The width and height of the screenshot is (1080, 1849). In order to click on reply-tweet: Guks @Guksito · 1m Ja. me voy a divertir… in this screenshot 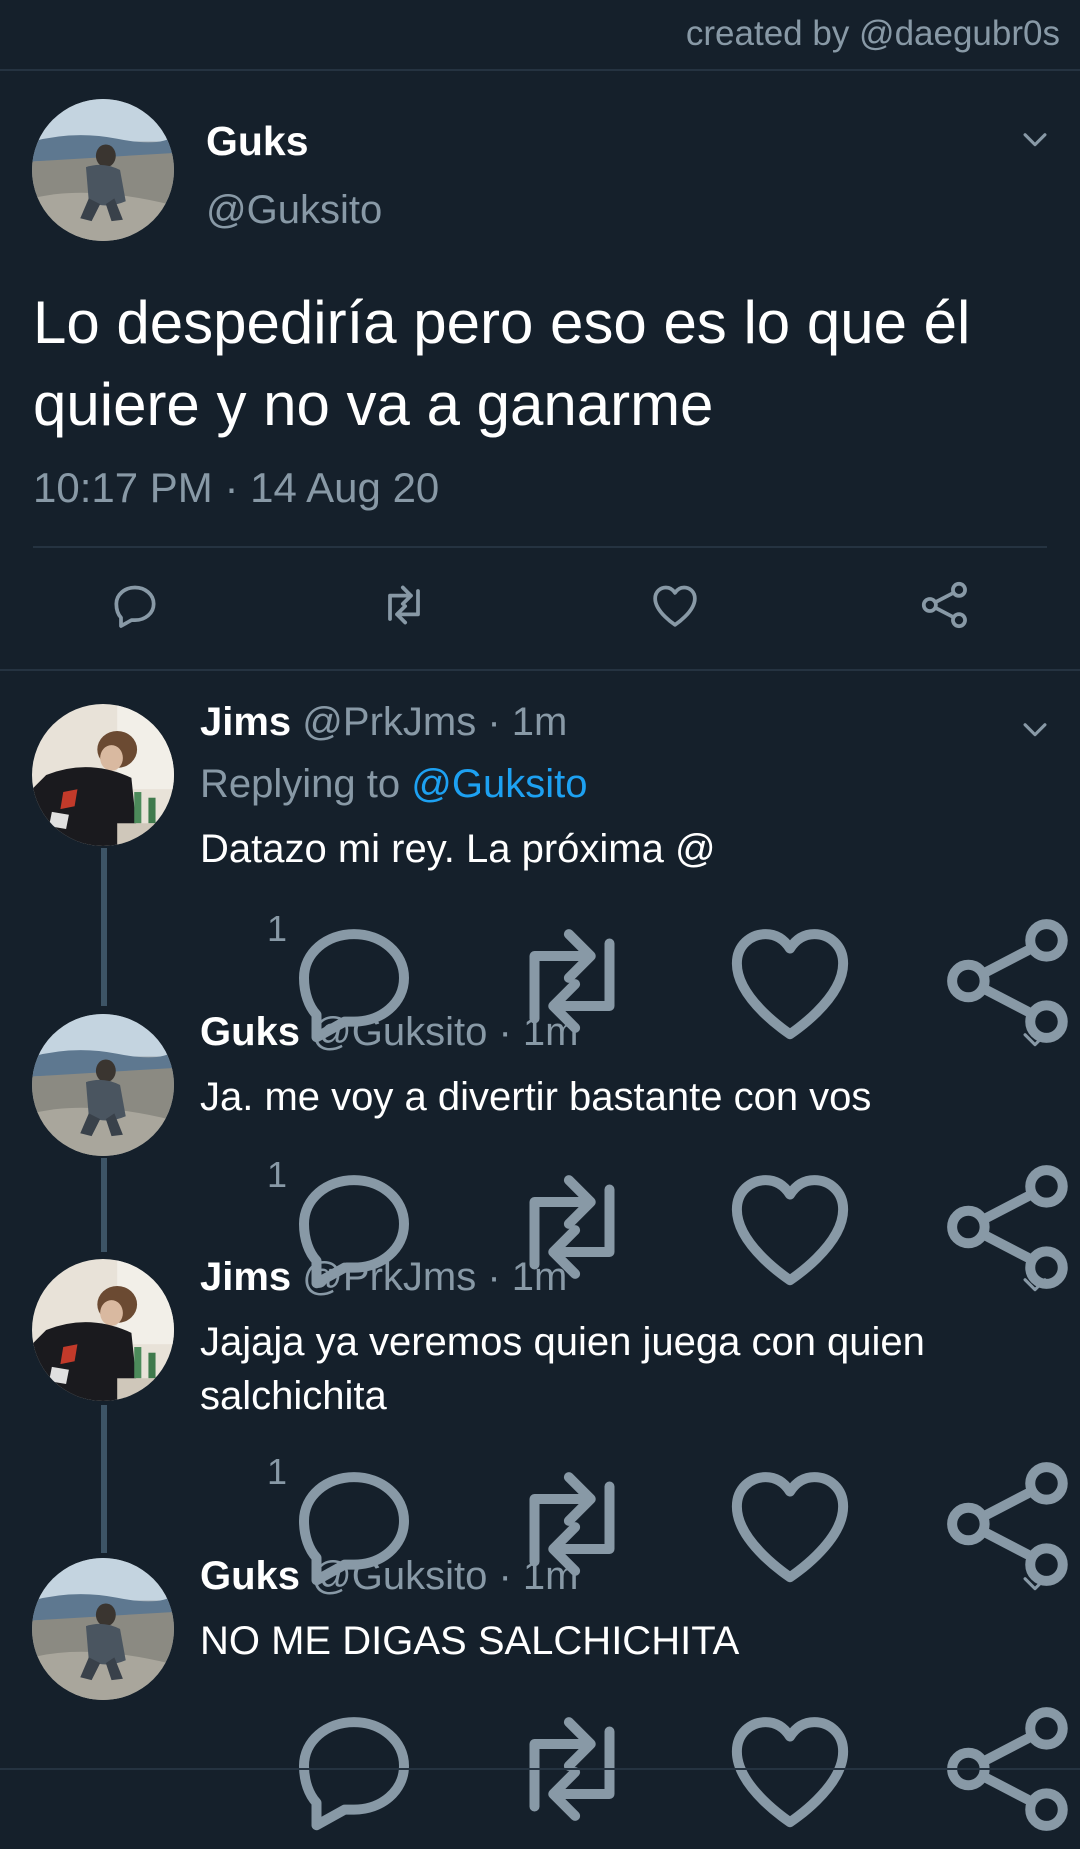, I will do `click(540, 1110)`.